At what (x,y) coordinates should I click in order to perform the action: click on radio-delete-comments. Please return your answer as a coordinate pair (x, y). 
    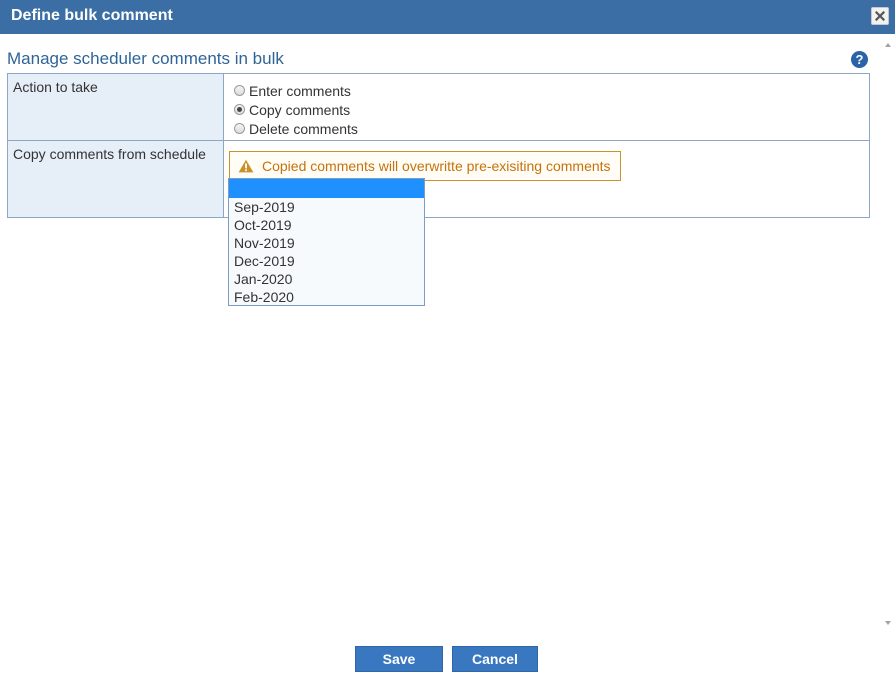
    Looking at the image, I should click on (239, 128).